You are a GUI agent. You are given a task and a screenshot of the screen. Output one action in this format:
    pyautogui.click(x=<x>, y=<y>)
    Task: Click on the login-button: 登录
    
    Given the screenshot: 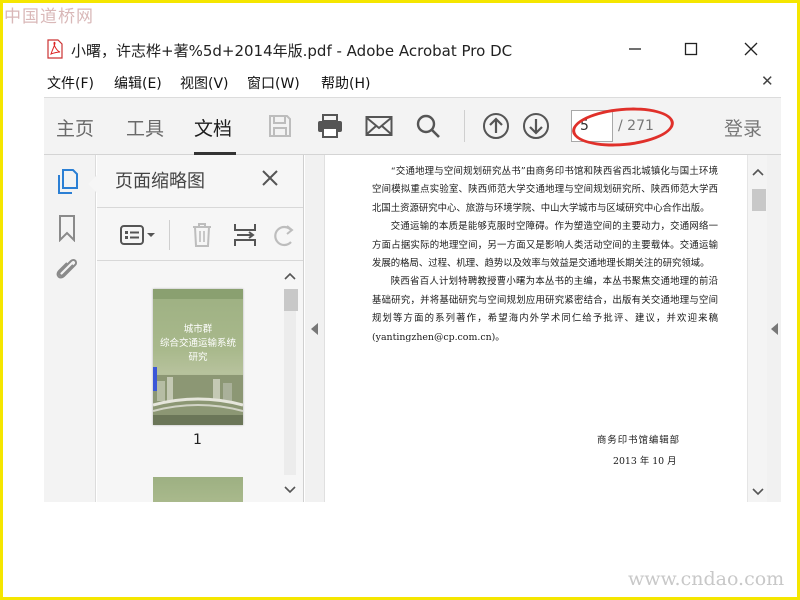 What is the action you would take?
    pyautogui.click(x=743, y=127)
    